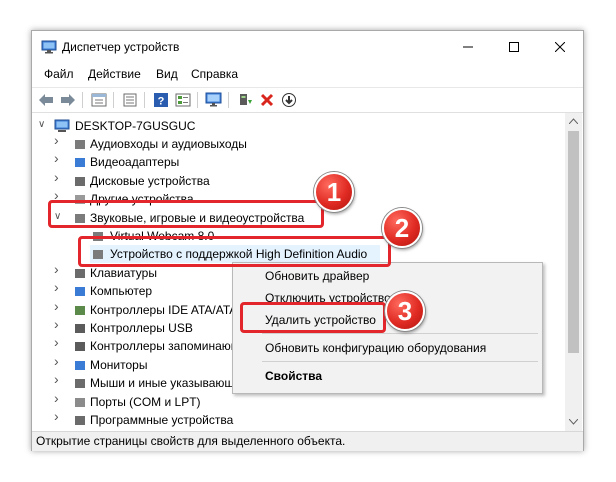 The width and height of the screenshot is (616, 482). I want to click on device-list-button, so click(130, 100).